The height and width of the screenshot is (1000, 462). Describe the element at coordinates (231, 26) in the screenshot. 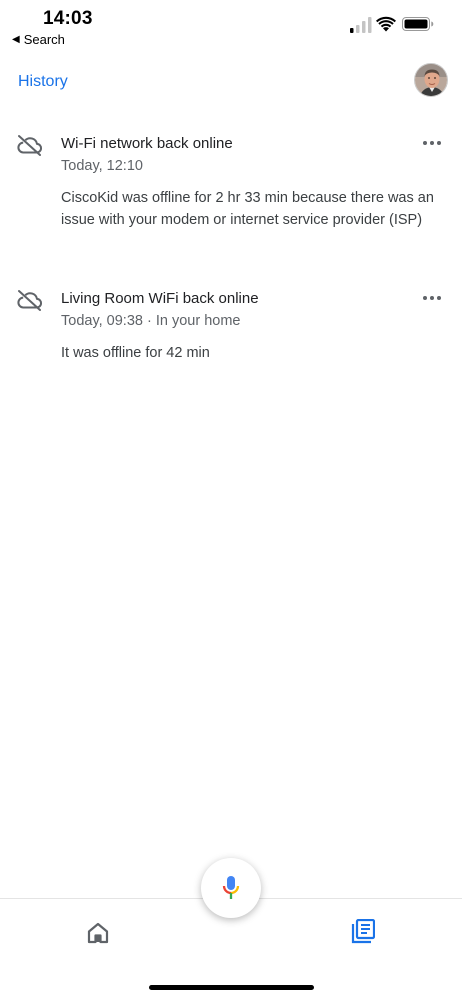

I see `status-bar: 14:03 ◀ Search` at that location.